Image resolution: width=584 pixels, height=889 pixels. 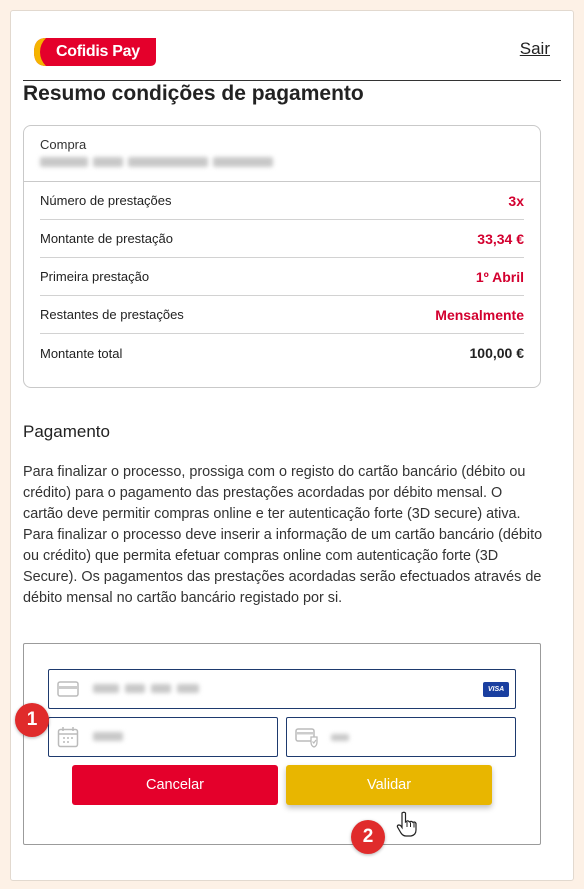 What do you see at coordinates (500, 238) in the screenshot?
I see `row-value: 33,34 €` at bounding box center [500, 238].